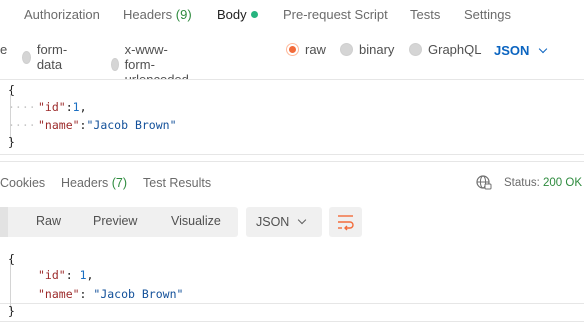 The width and height of the screenshot is (584, 327). I want to click on response-format-dropdown: JSON, so click(284, 222).